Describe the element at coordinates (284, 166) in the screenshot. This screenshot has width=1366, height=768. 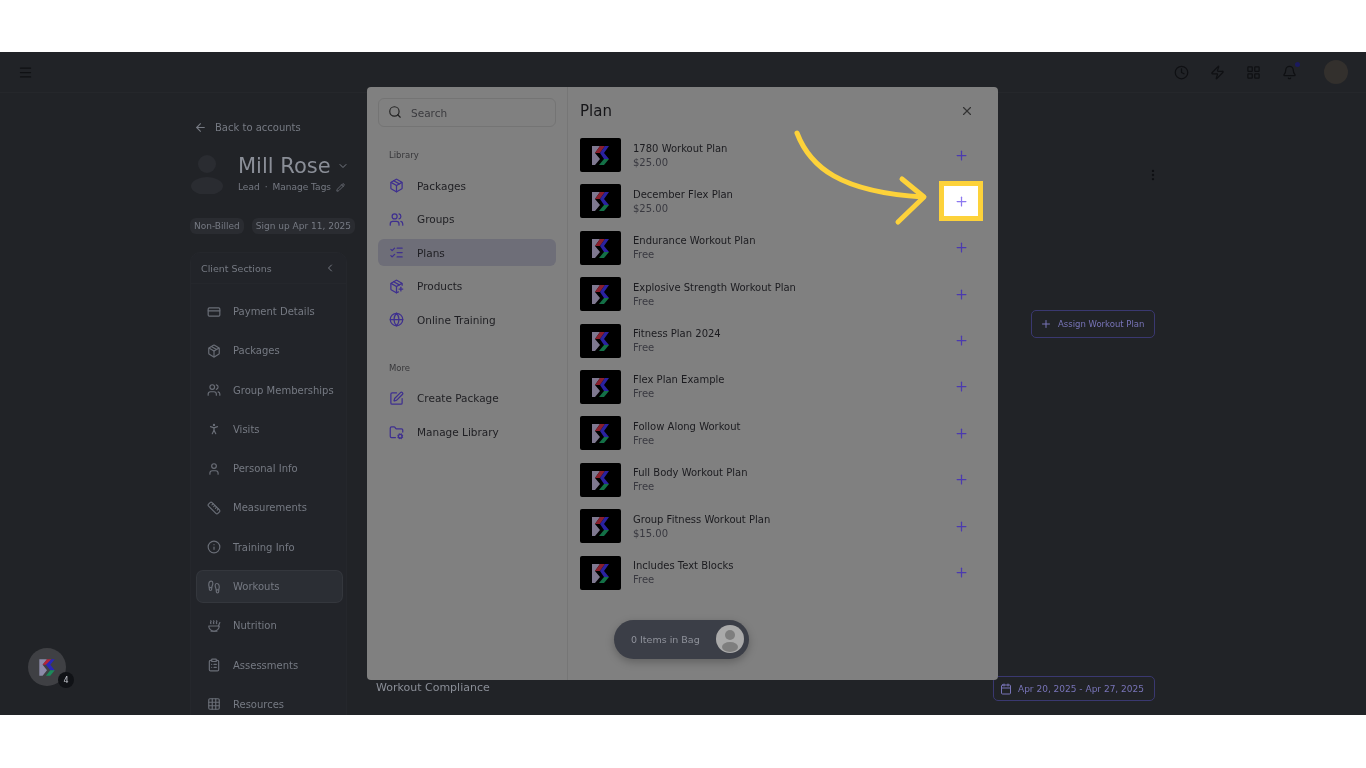
I see `client-name: Mill Rose` at that location.